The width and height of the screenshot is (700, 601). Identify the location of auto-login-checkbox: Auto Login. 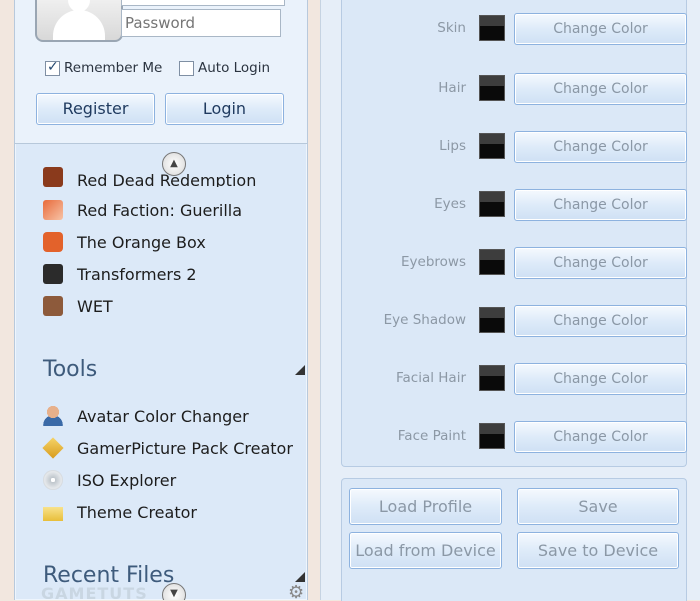
(224, 68).